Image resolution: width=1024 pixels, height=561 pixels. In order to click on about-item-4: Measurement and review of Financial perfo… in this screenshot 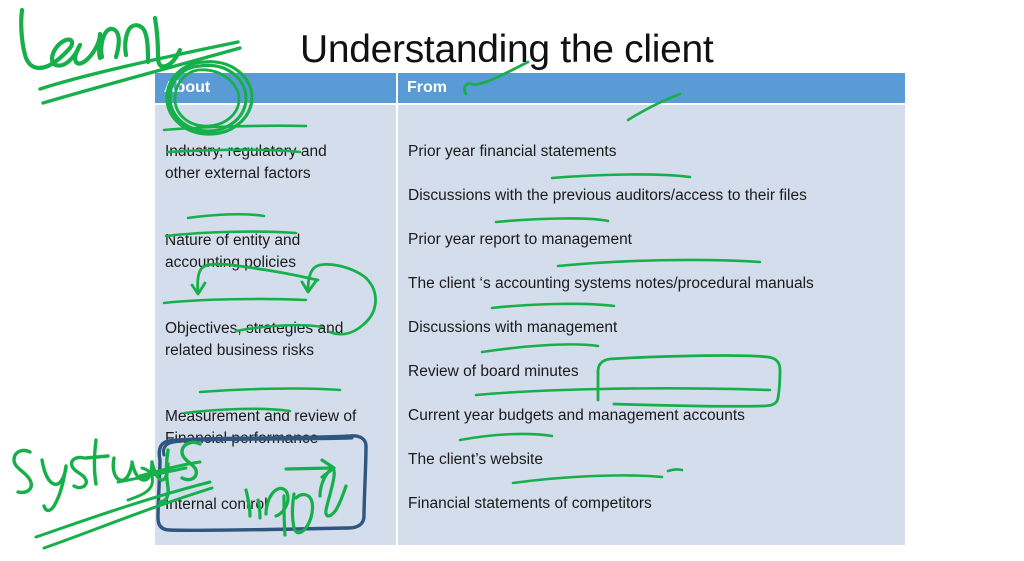, I will do `click(261, 427)`.